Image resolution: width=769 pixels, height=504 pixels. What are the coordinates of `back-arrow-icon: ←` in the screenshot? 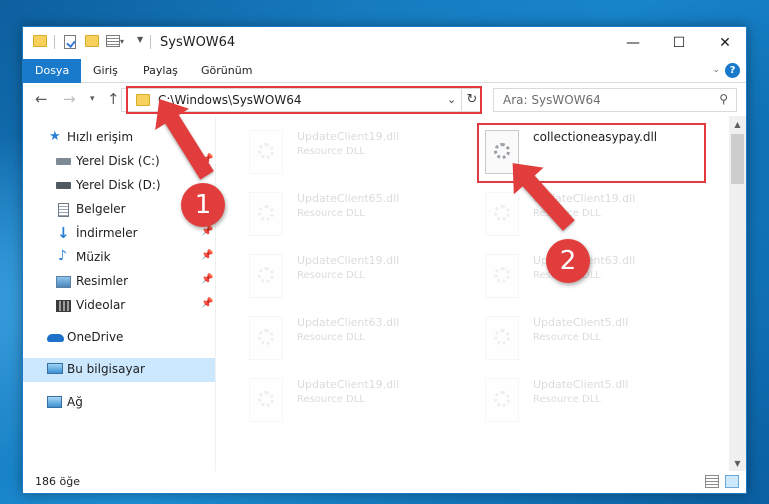 It's located at (41, 99).